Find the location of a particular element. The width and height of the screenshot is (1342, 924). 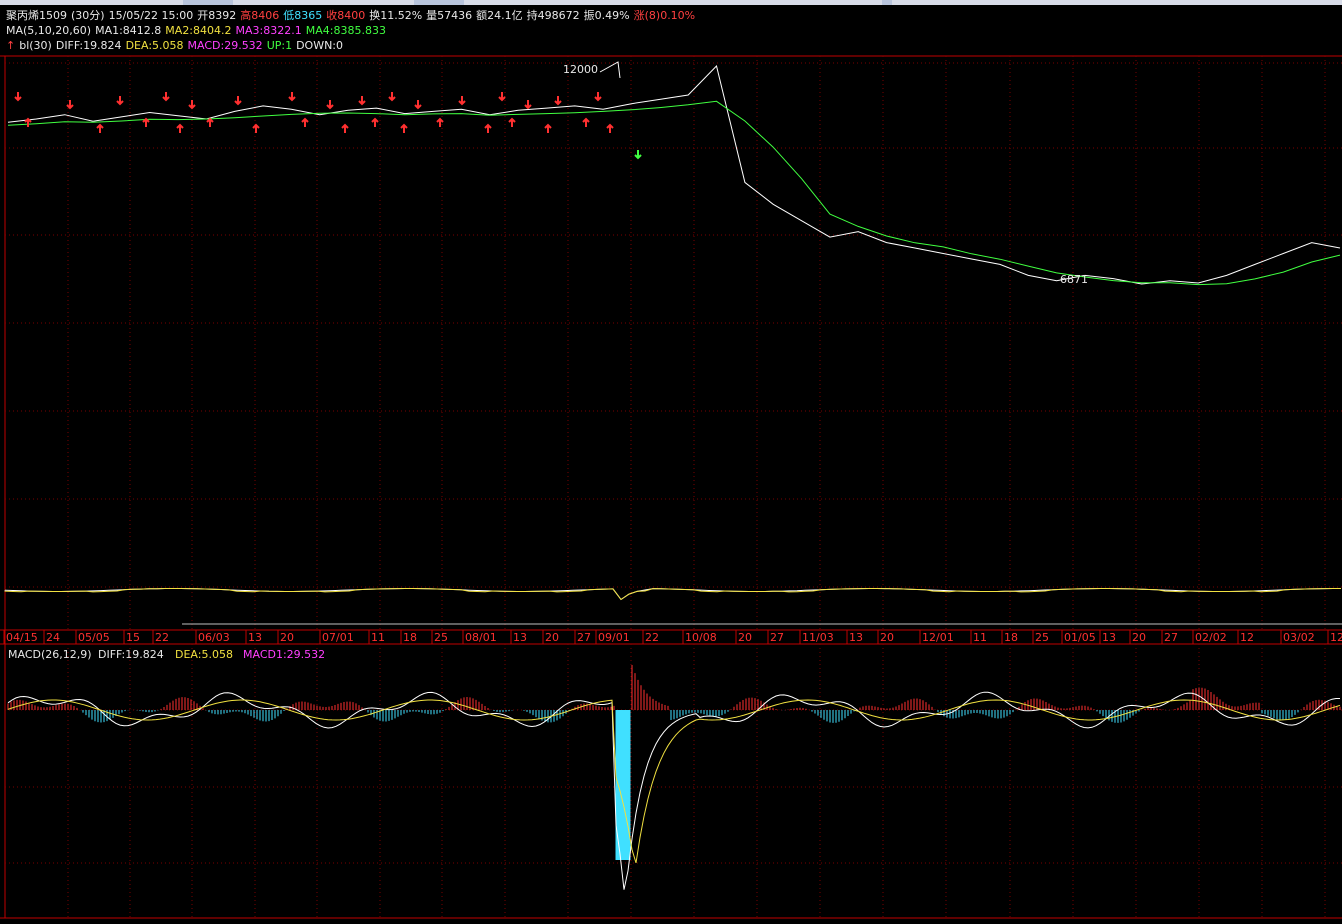

low-price-label: 6871 is located at coordinates (1074, 279).